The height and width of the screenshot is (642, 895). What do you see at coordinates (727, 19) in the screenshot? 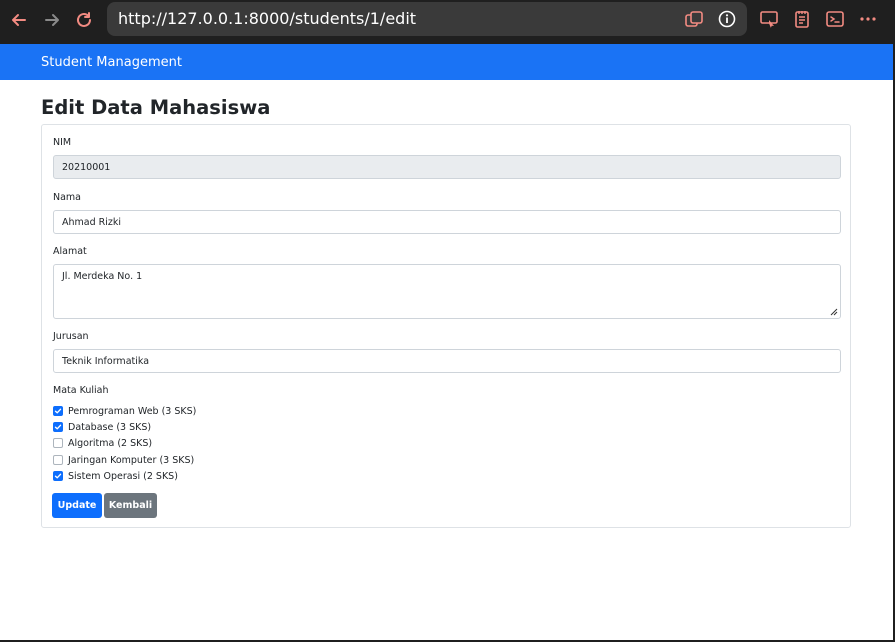
I see `info-icon` at bounding box center [727, 19].